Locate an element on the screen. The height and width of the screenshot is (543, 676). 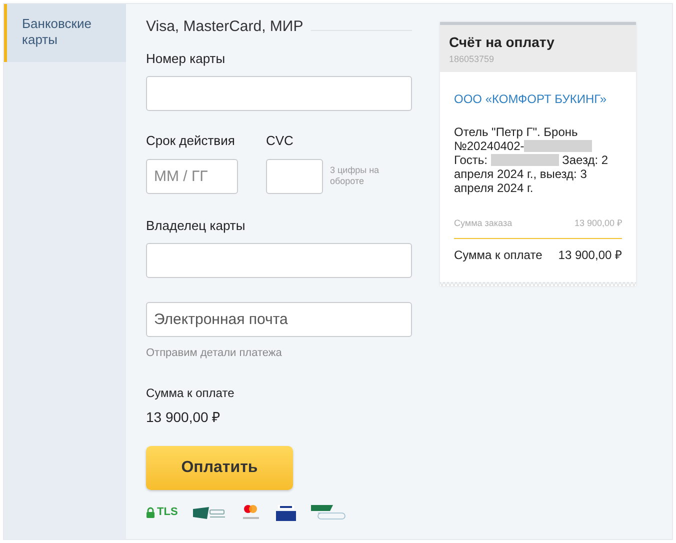
invoice-title: Счёт на оплату is located at coordinates (502, 42).